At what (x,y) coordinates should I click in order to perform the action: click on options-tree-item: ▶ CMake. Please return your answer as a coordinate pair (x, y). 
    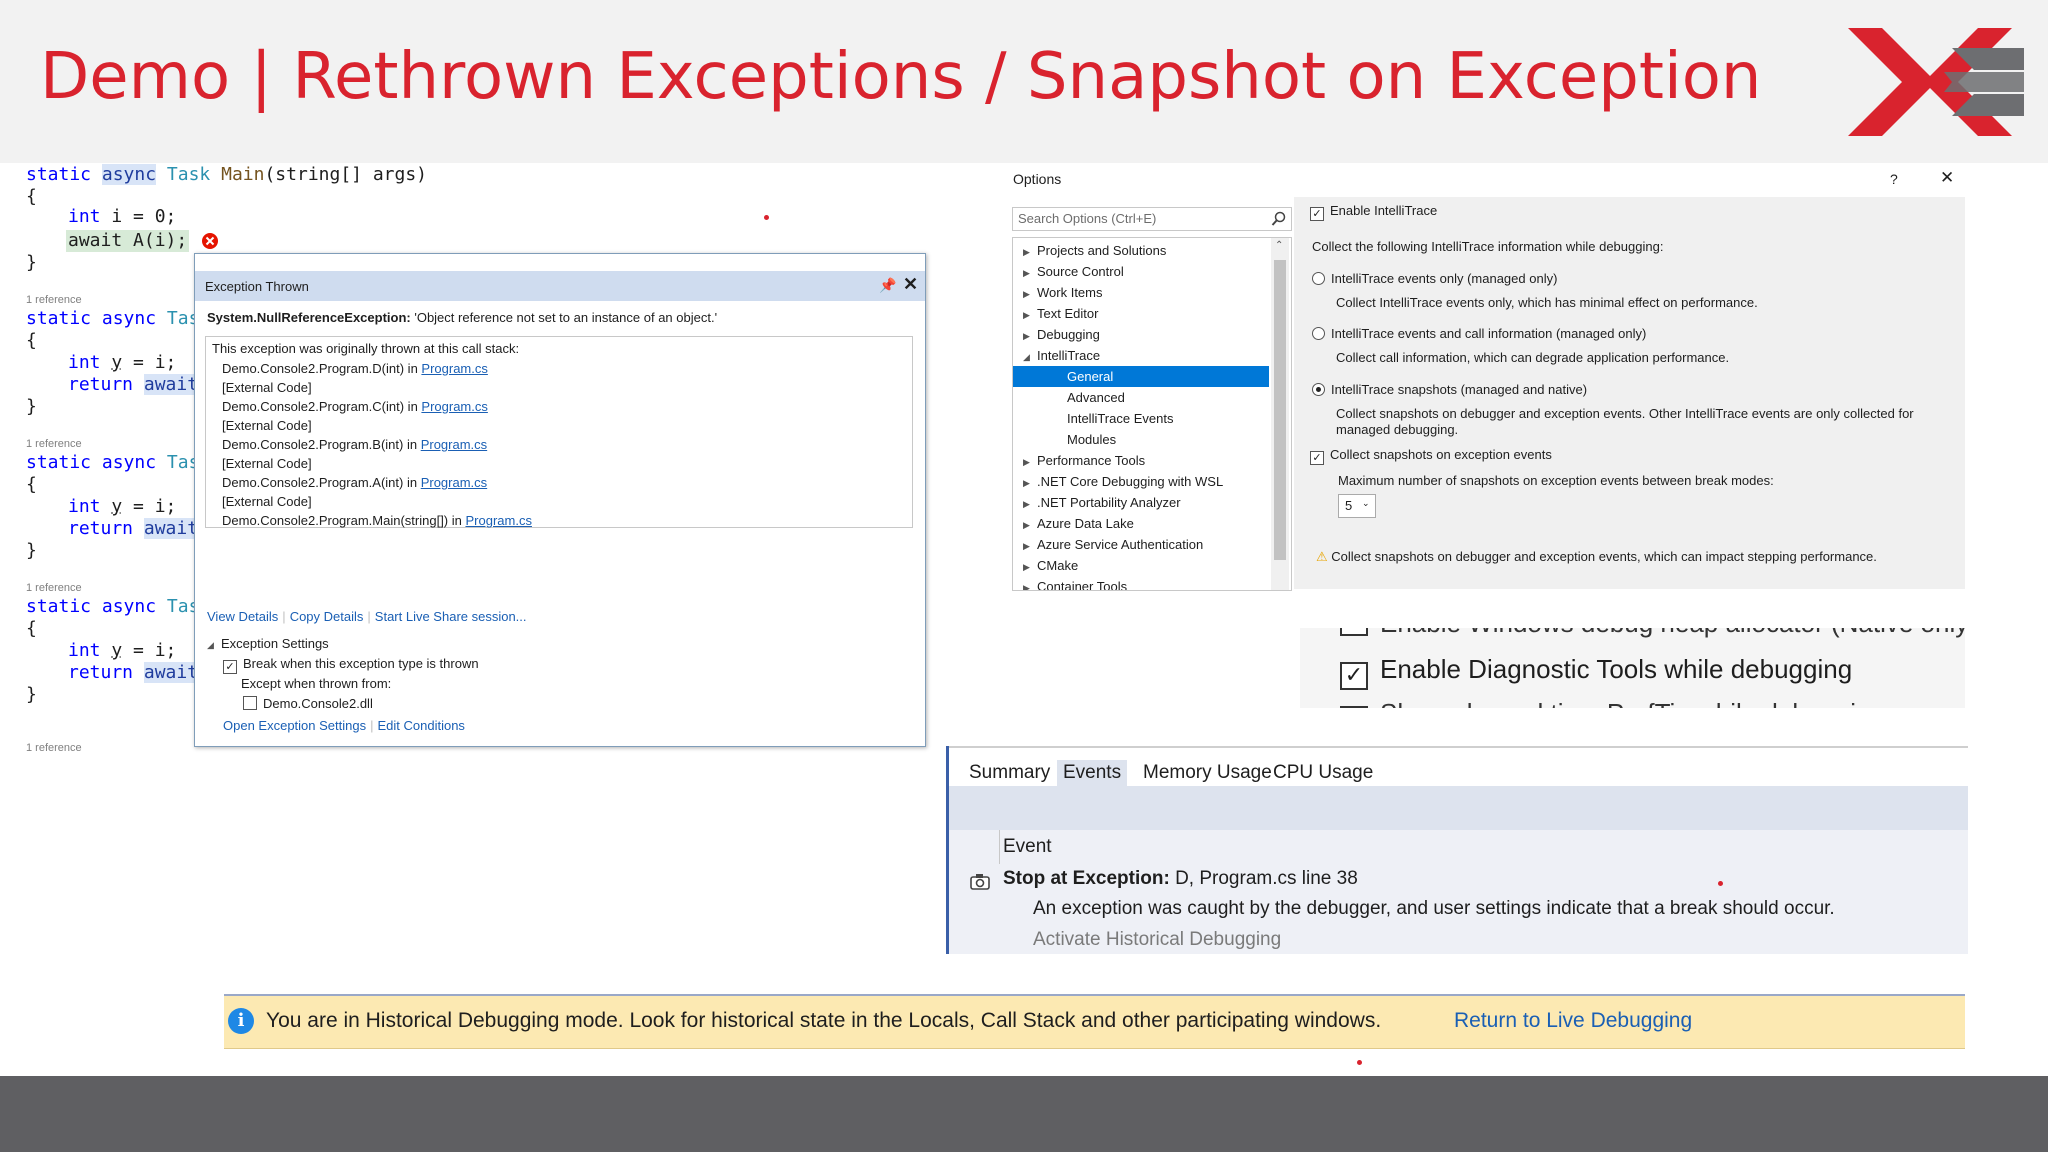
    Looking at the image, I should click on (1141, 565).